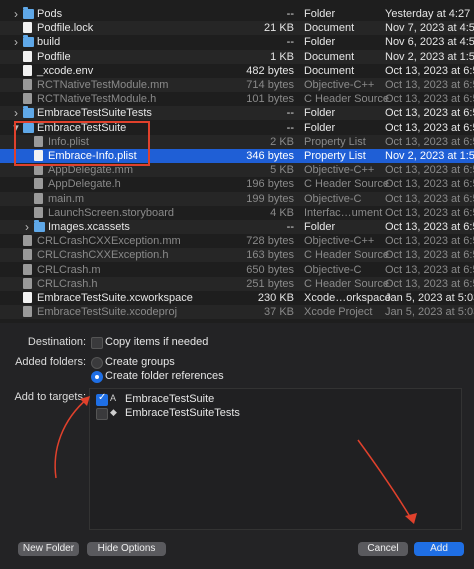  What do you see at coordinates (270, 269) in the screenshot?
I see `file-size: 650 bytes` at bounding box center [270, 269].